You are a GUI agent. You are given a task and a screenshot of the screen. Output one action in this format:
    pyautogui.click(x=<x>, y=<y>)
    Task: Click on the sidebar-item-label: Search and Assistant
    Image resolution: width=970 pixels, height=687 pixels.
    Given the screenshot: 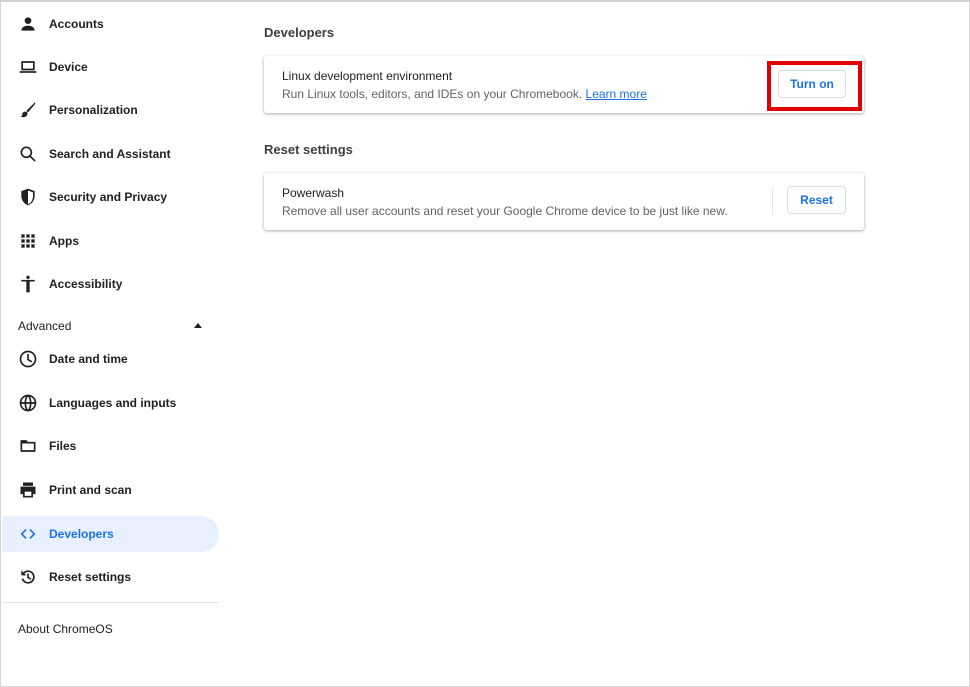 What is the action you would take?
    pyautogui.click(x=110, y=154)
    